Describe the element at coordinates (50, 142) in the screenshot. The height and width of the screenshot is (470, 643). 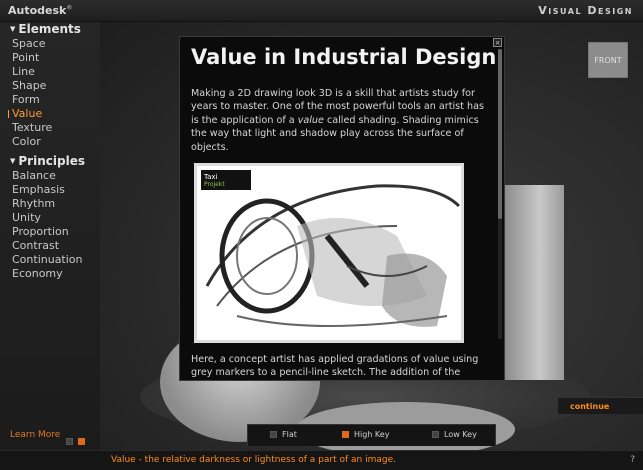
I see `sidebar-item-color: Color` at that location.